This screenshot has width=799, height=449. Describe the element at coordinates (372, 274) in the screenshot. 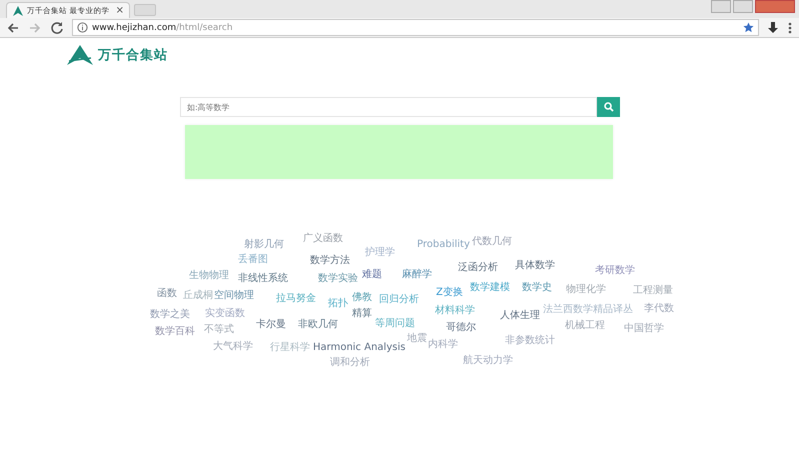

I see `tag-link: 难题` at that location.